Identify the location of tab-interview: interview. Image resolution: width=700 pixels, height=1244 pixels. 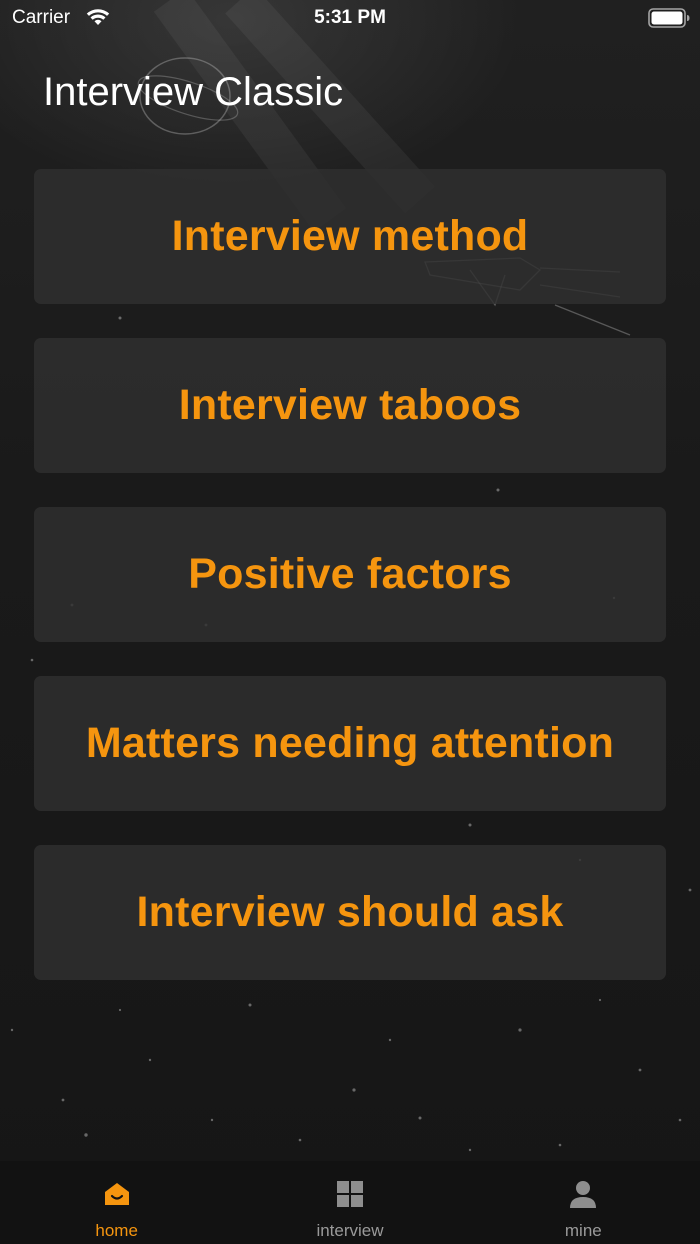
(349, 1202).